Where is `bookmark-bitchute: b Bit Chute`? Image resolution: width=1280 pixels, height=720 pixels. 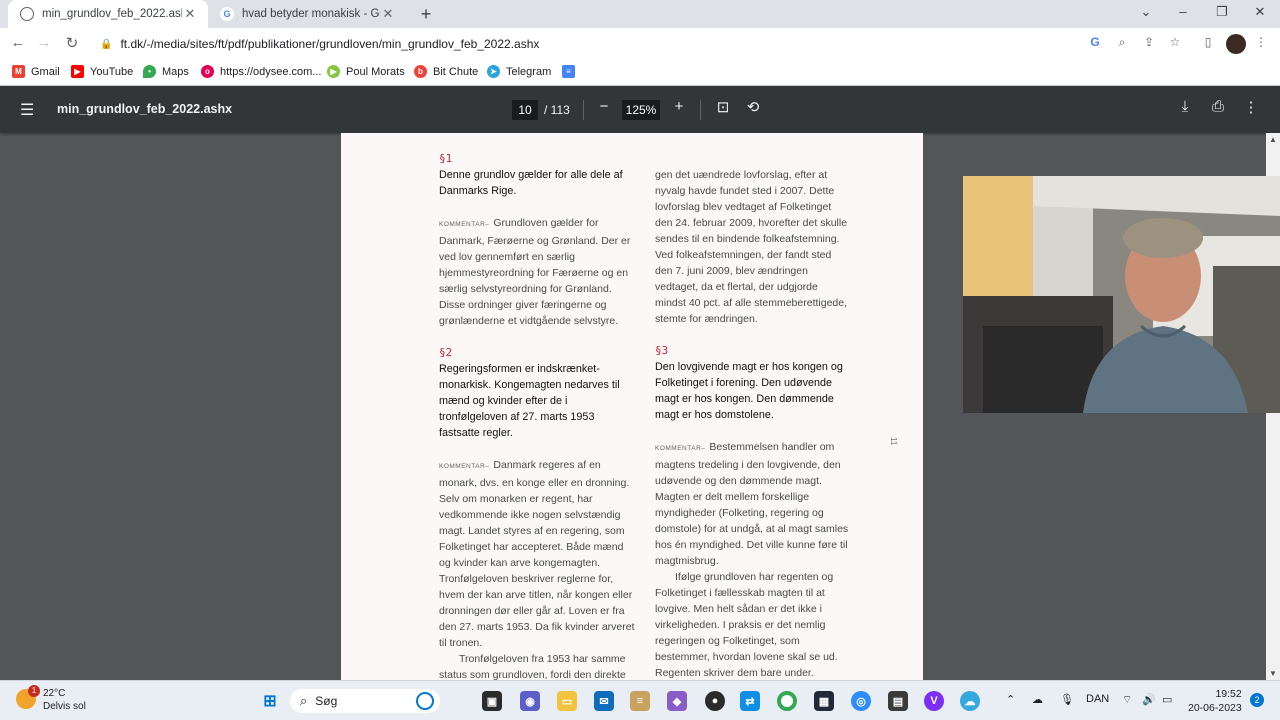 bookmark-bitchute: b Bit Chute is located at coordinates (446, 71).